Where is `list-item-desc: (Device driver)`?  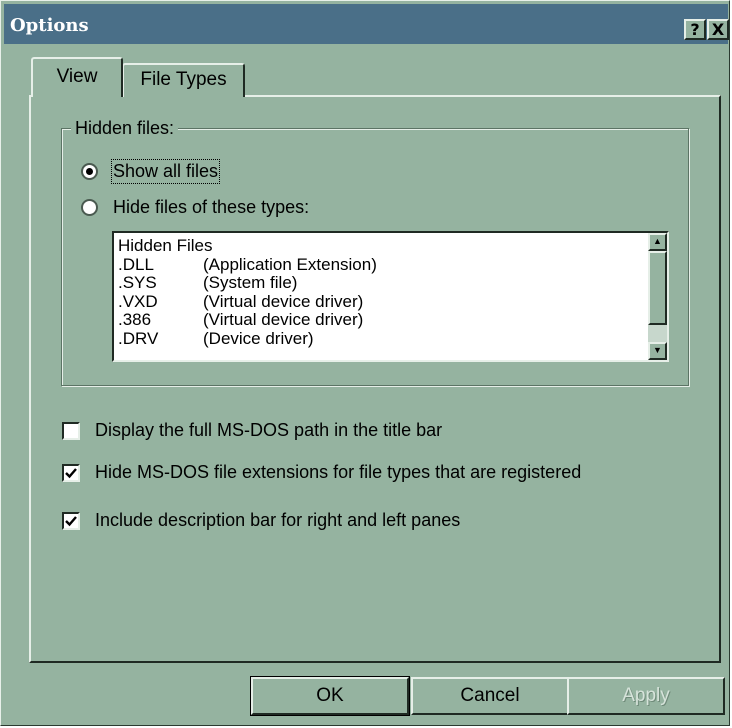 list-item-desc: (Device driver) is located at coordinates (258, 338).